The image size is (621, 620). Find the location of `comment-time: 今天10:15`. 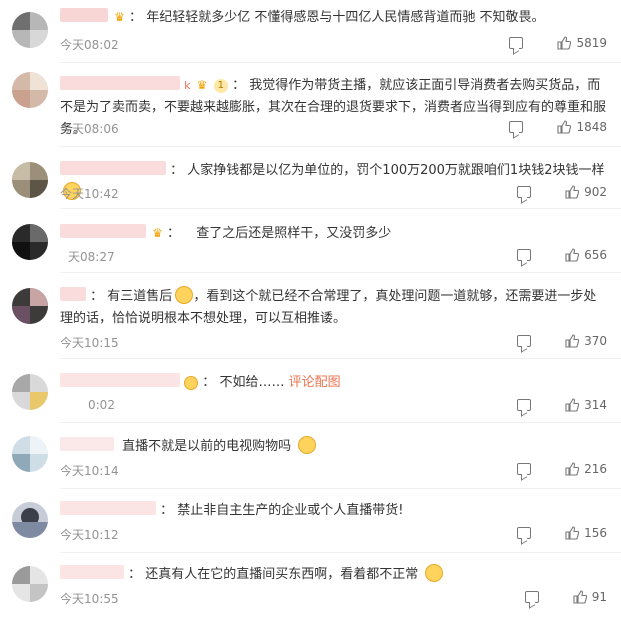

comment-time: 今天10:15 is located at coordinates (89, 343).